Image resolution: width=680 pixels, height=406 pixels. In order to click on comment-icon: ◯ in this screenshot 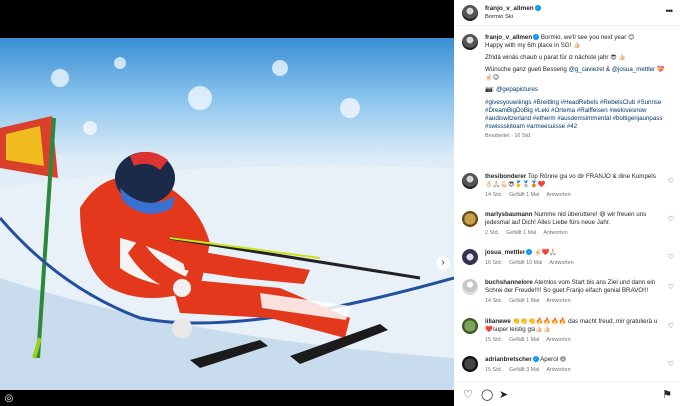, I will do `click(487, 395)`.